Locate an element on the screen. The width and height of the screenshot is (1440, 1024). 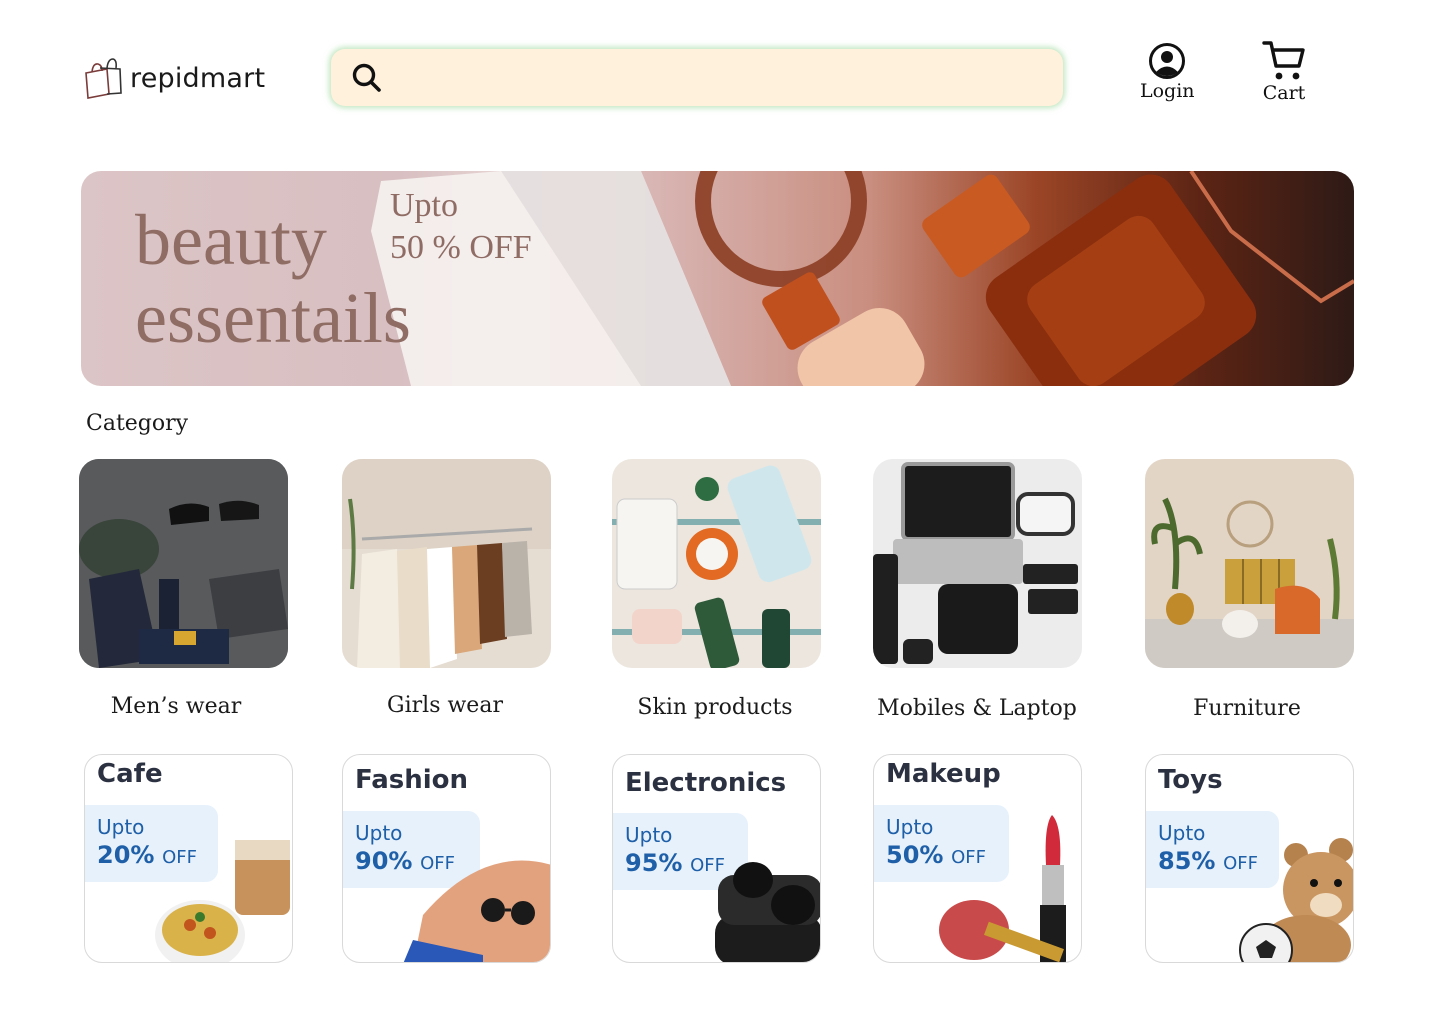
deal-title: Makeup is located at coordinates (943, 774).